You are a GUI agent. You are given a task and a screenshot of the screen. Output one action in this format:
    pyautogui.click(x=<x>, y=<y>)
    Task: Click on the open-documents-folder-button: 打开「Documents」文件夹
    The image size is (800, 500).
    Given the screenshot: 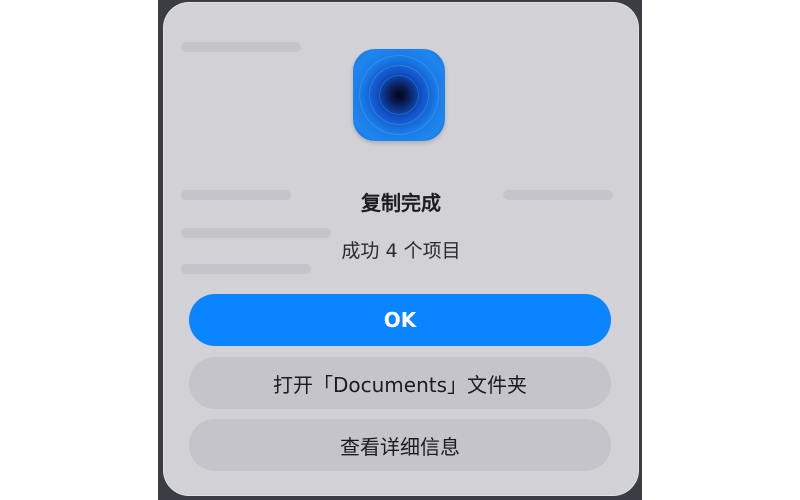 What is the action you would take?
    pyautogui.click(x=400, y=383)
    